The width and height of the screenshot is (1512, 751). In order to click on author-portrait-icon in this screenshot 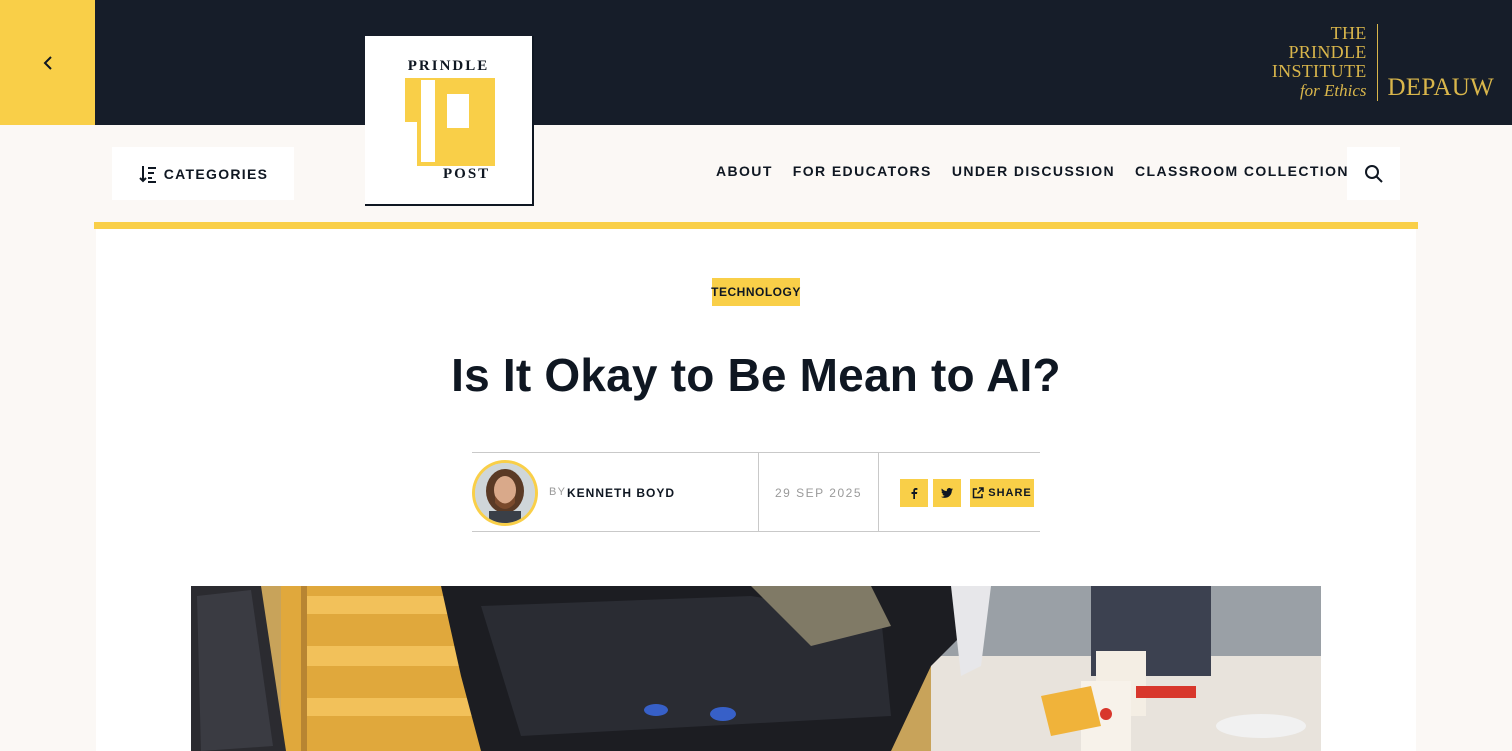, I will do `click(505, 493)`.